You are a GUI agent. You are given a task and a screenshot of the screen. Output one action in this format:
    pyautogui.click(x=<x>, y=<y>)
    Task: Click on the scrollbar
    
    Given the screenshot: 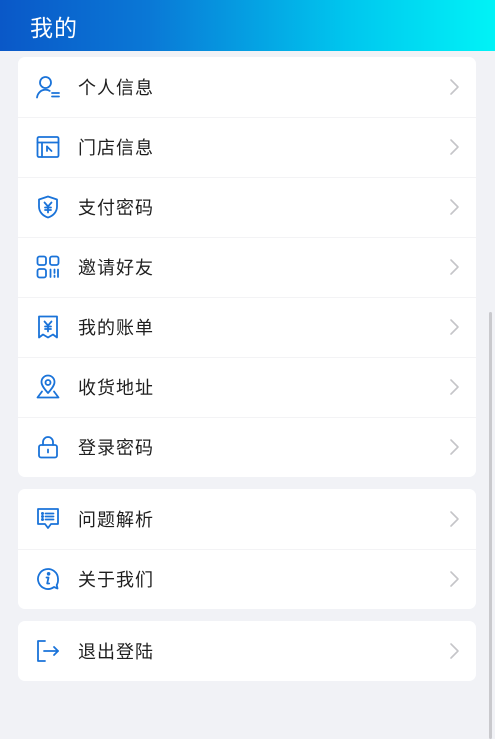 What is the action you would take?
    pyautogui.click(x=490, y=525)
    